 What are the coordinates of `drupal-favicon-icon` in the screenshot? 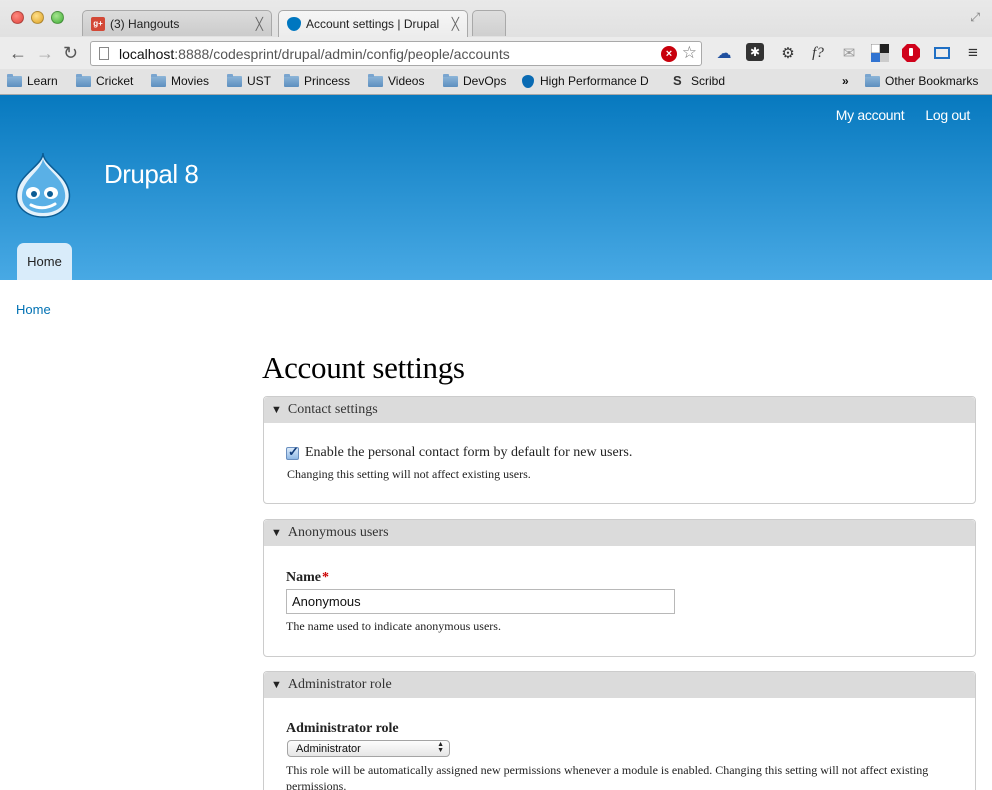 It's located at (294, 24).